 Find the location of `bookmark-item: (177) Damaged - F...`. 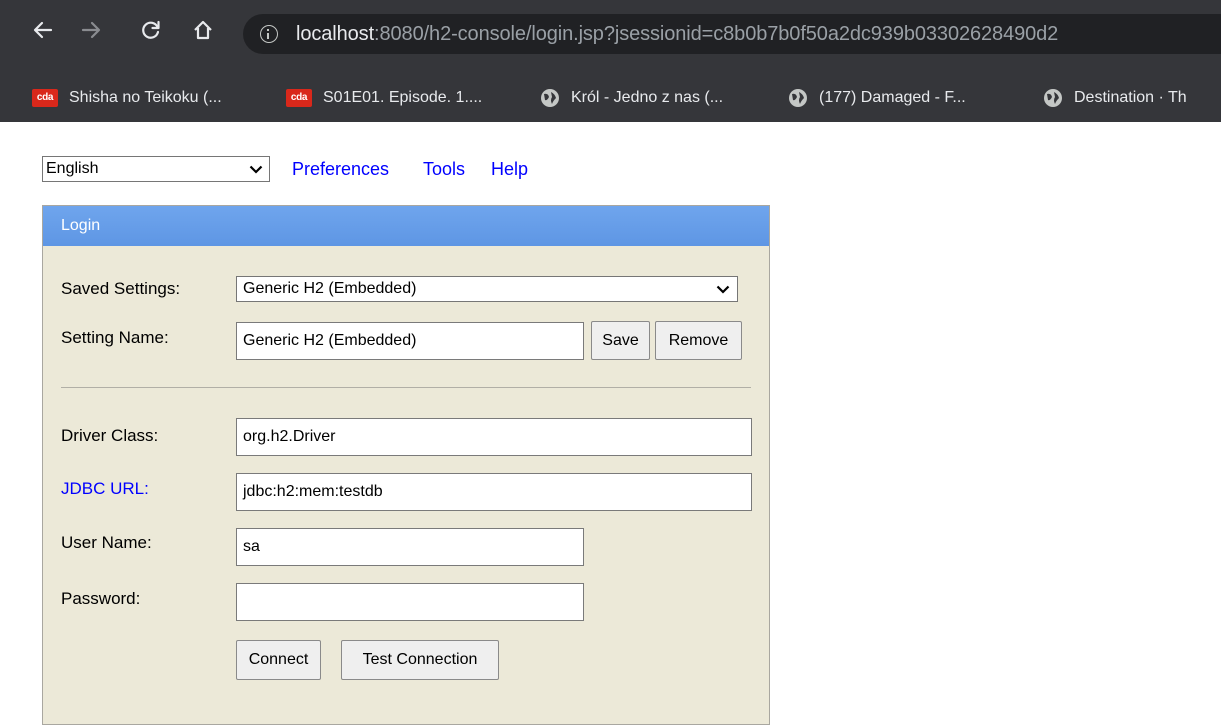

bookmark-item: (177) Damaged - F... is located at coordinates (877, 98).